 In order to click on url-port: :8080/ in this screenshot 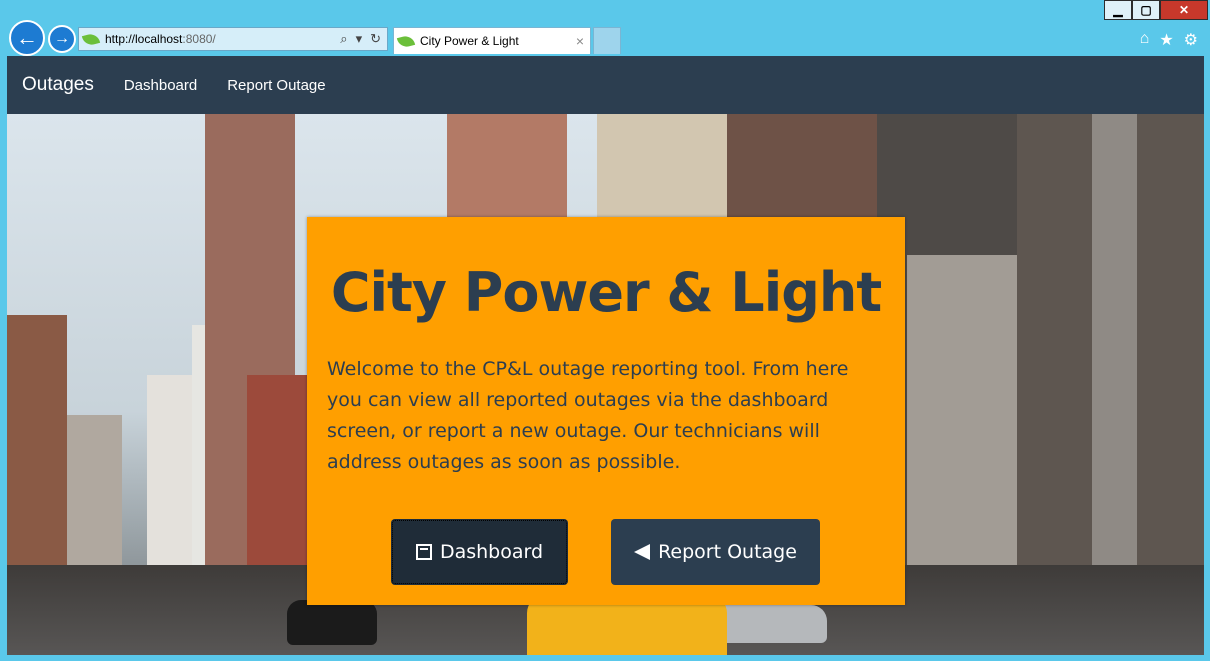, I will do `click(199, 39)`.